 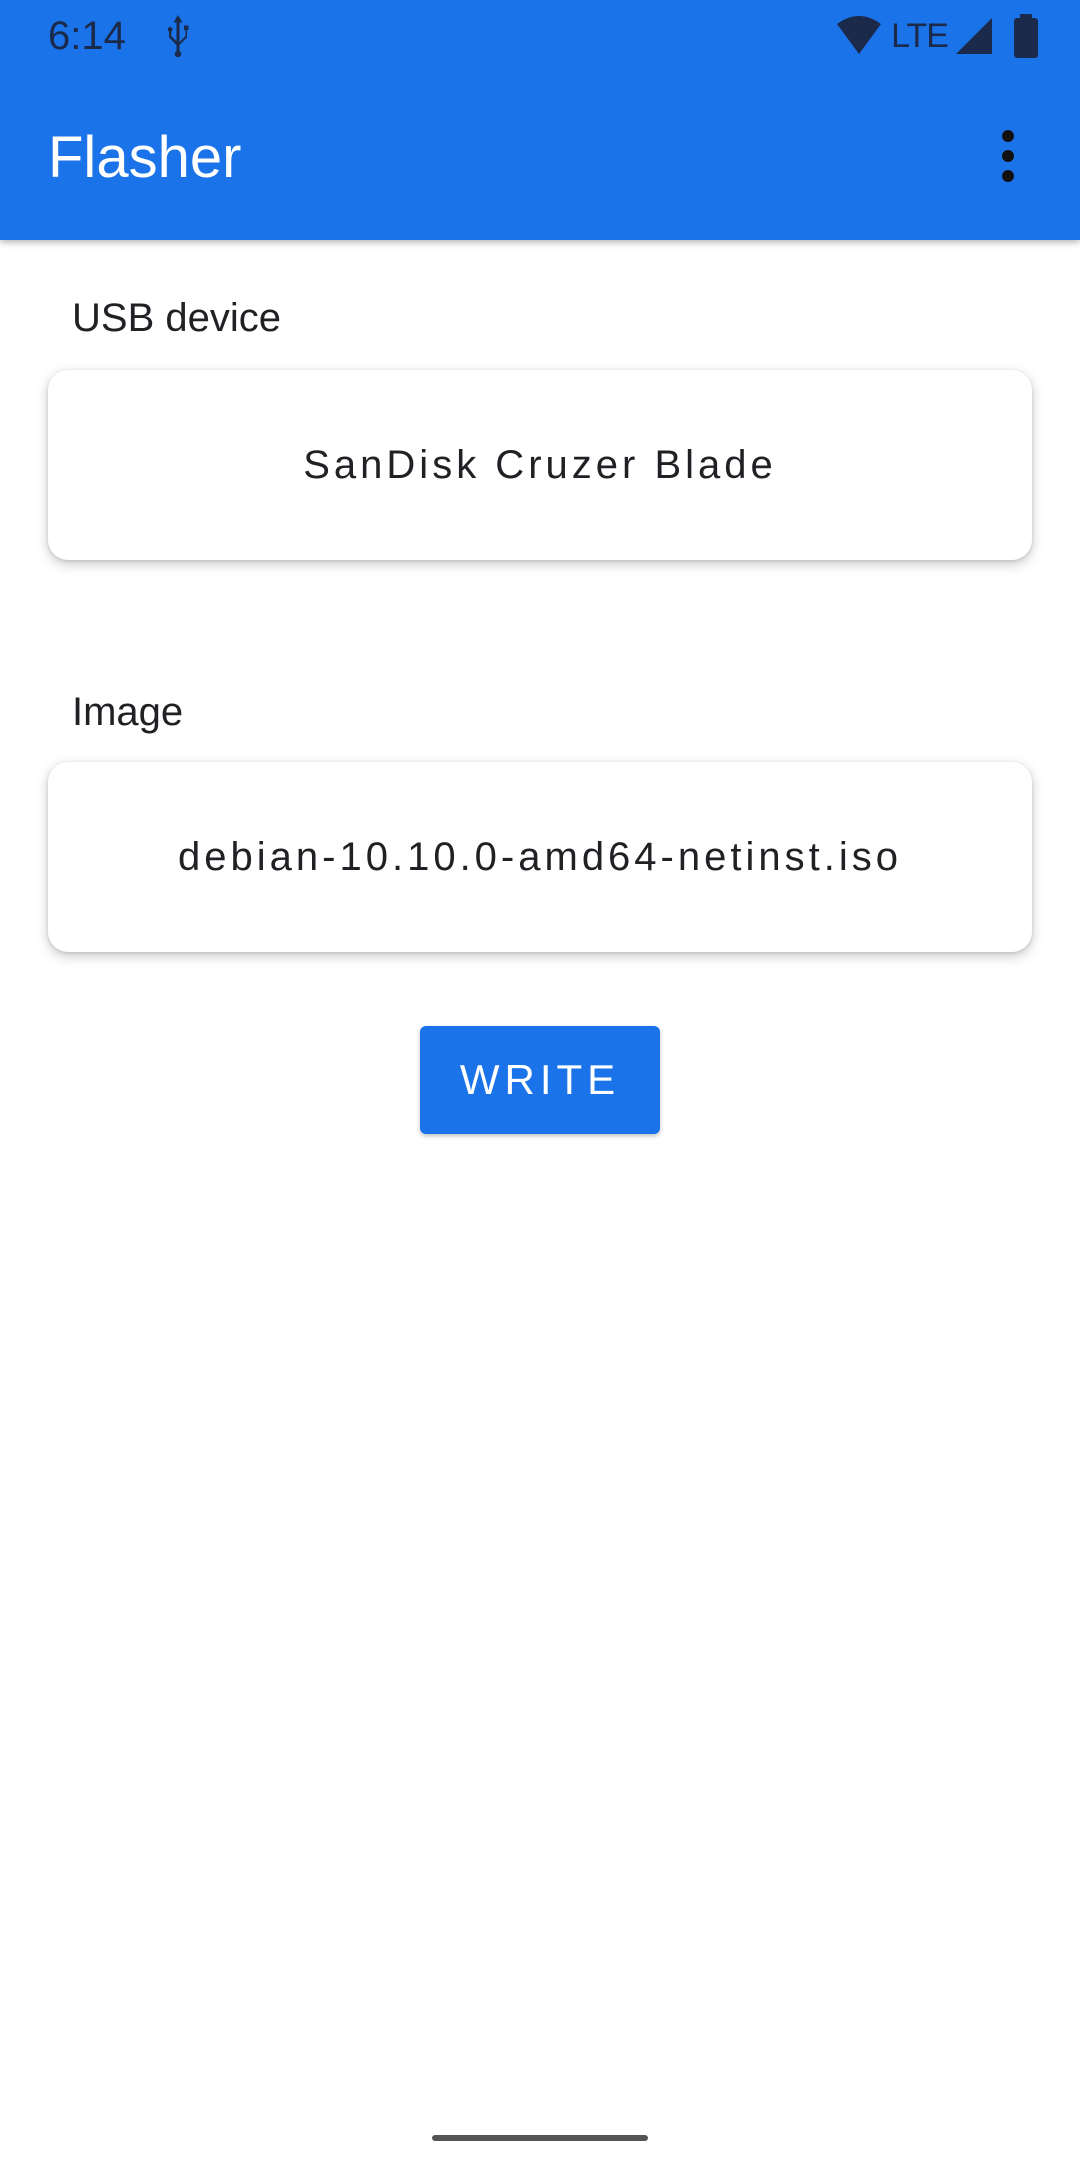 I want to click on status-icons: LTE, so click(x=937, y=36).